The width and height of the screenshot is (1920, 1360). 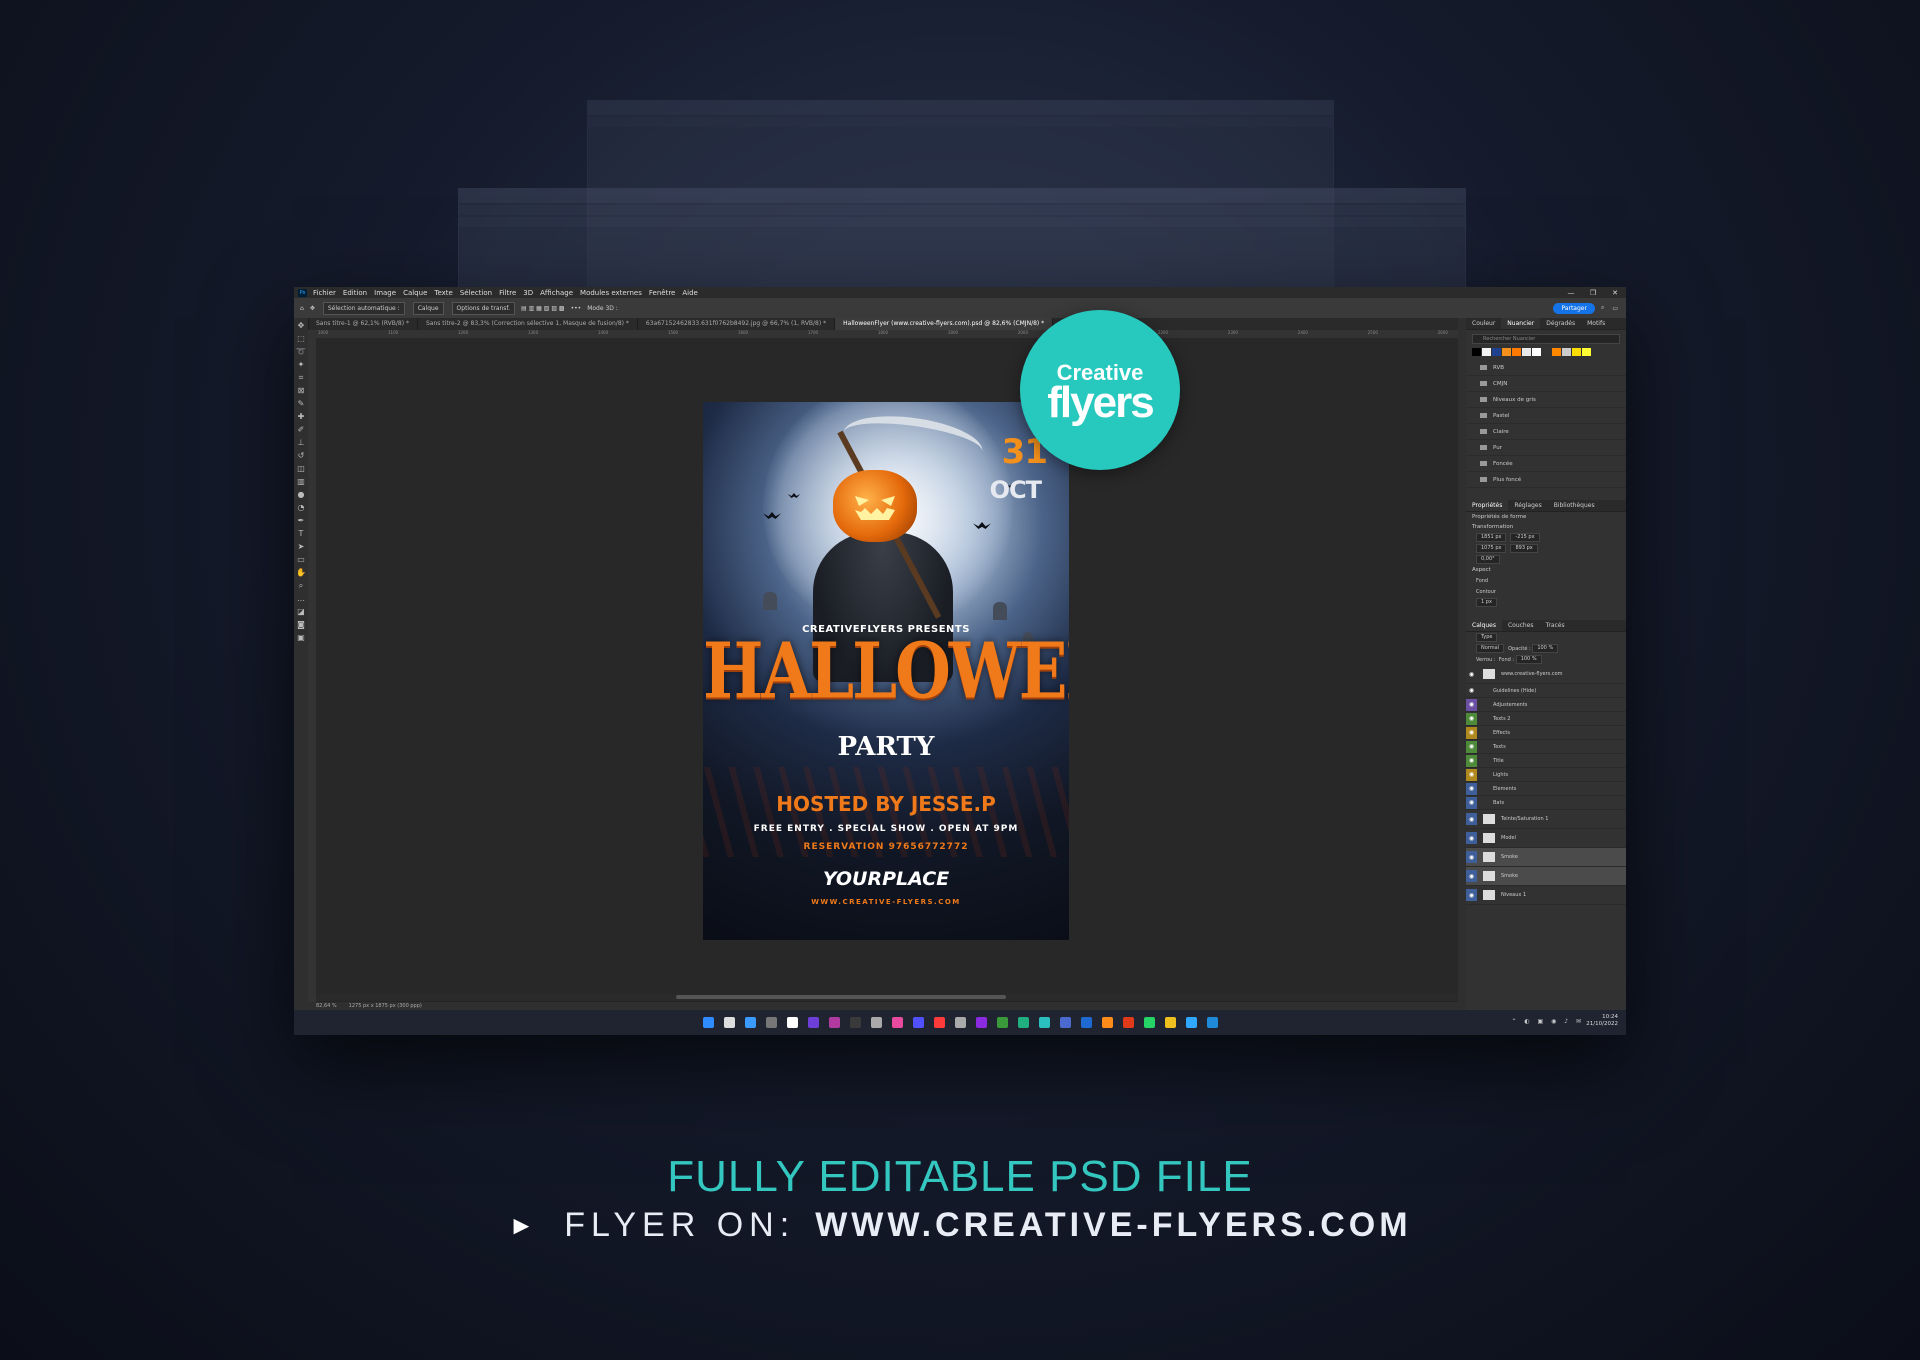 What do you see at coordinates (326, 1006) in the screenshot?
I see `zoom-level: 82,64 %` at bounding box center [326, 1006].